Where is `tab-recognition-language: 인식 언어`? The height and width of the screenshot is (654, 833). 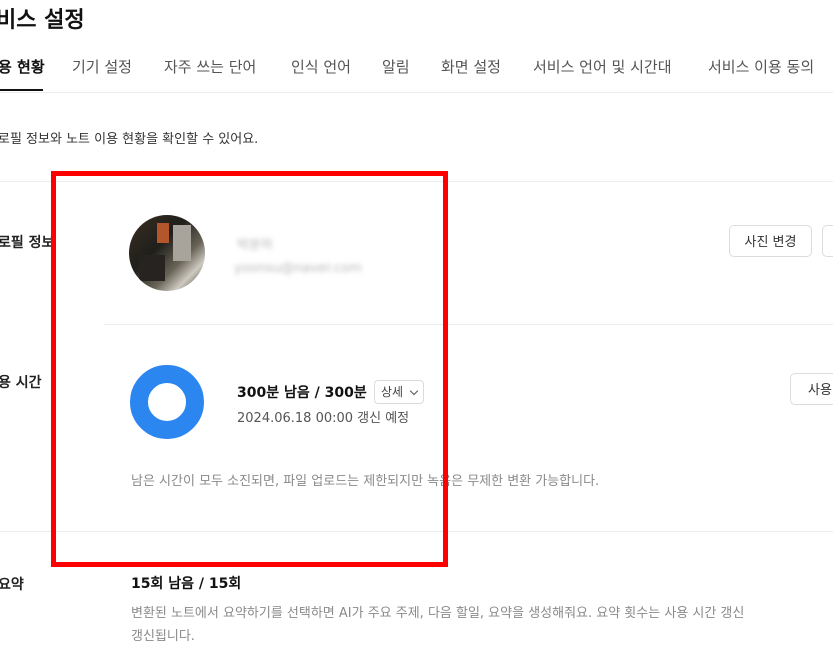 tab-recognition-language: 인식 언어 is located at coordinates (321, 66).